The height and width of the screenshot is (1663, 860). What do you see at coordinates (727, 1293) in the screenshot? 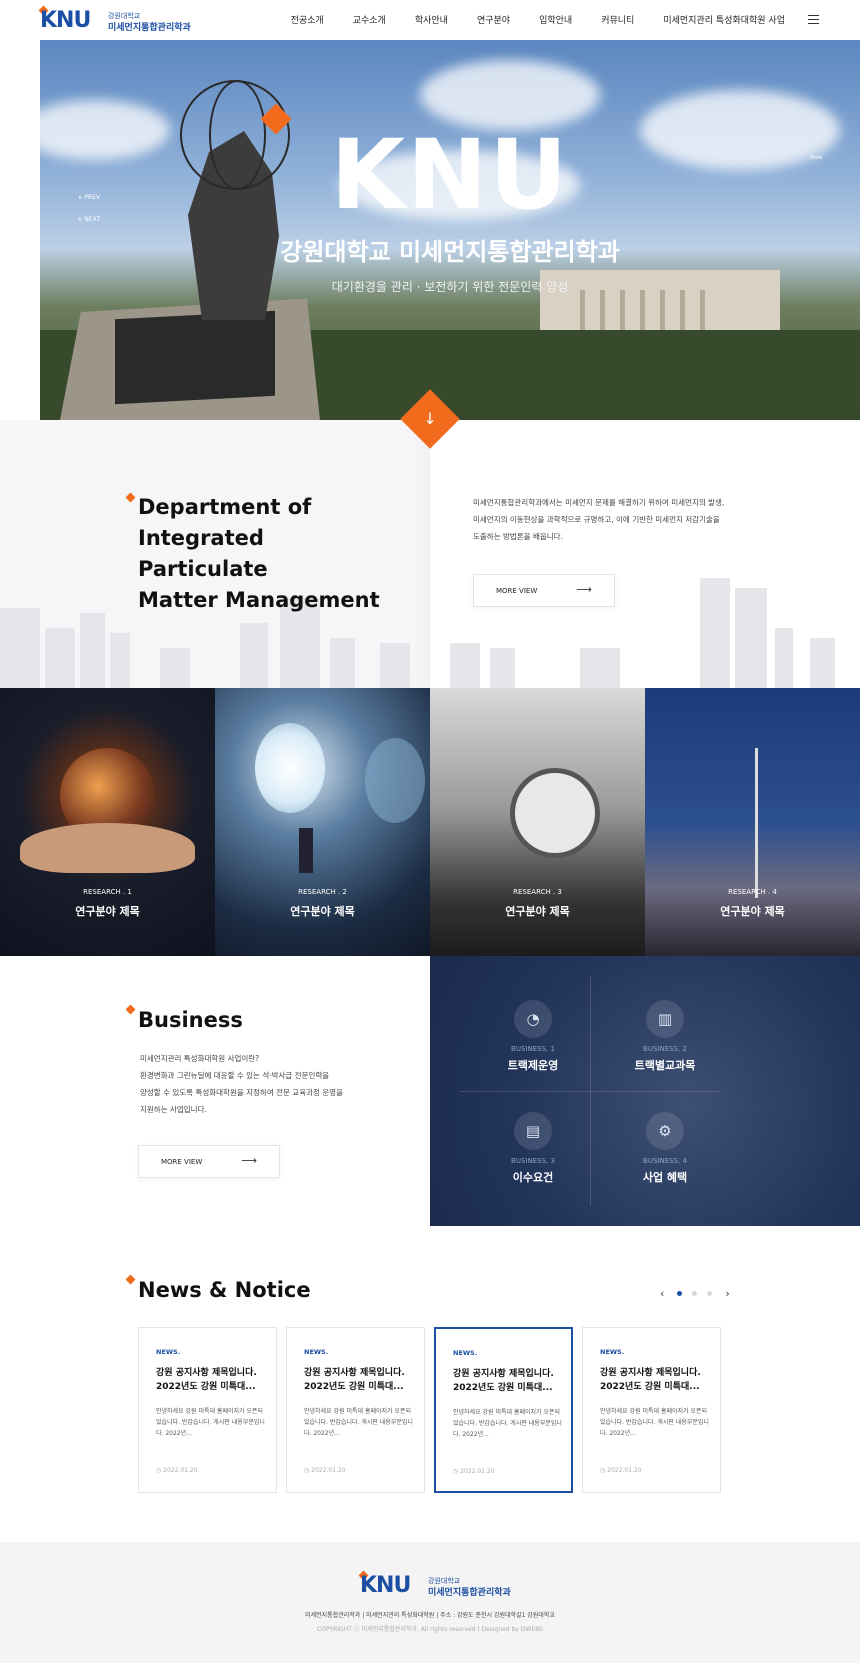
I see `news-next-button: ›` at bounding box center [727, 1293].